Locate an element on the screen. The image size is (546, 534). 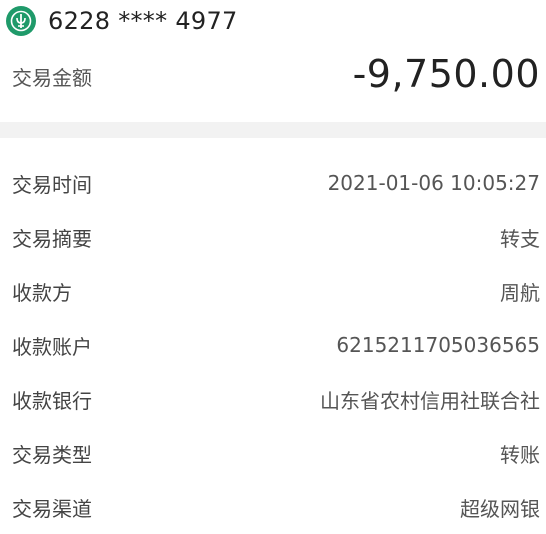
detail-label: 收款银行 is located at coordinates (52, 400).